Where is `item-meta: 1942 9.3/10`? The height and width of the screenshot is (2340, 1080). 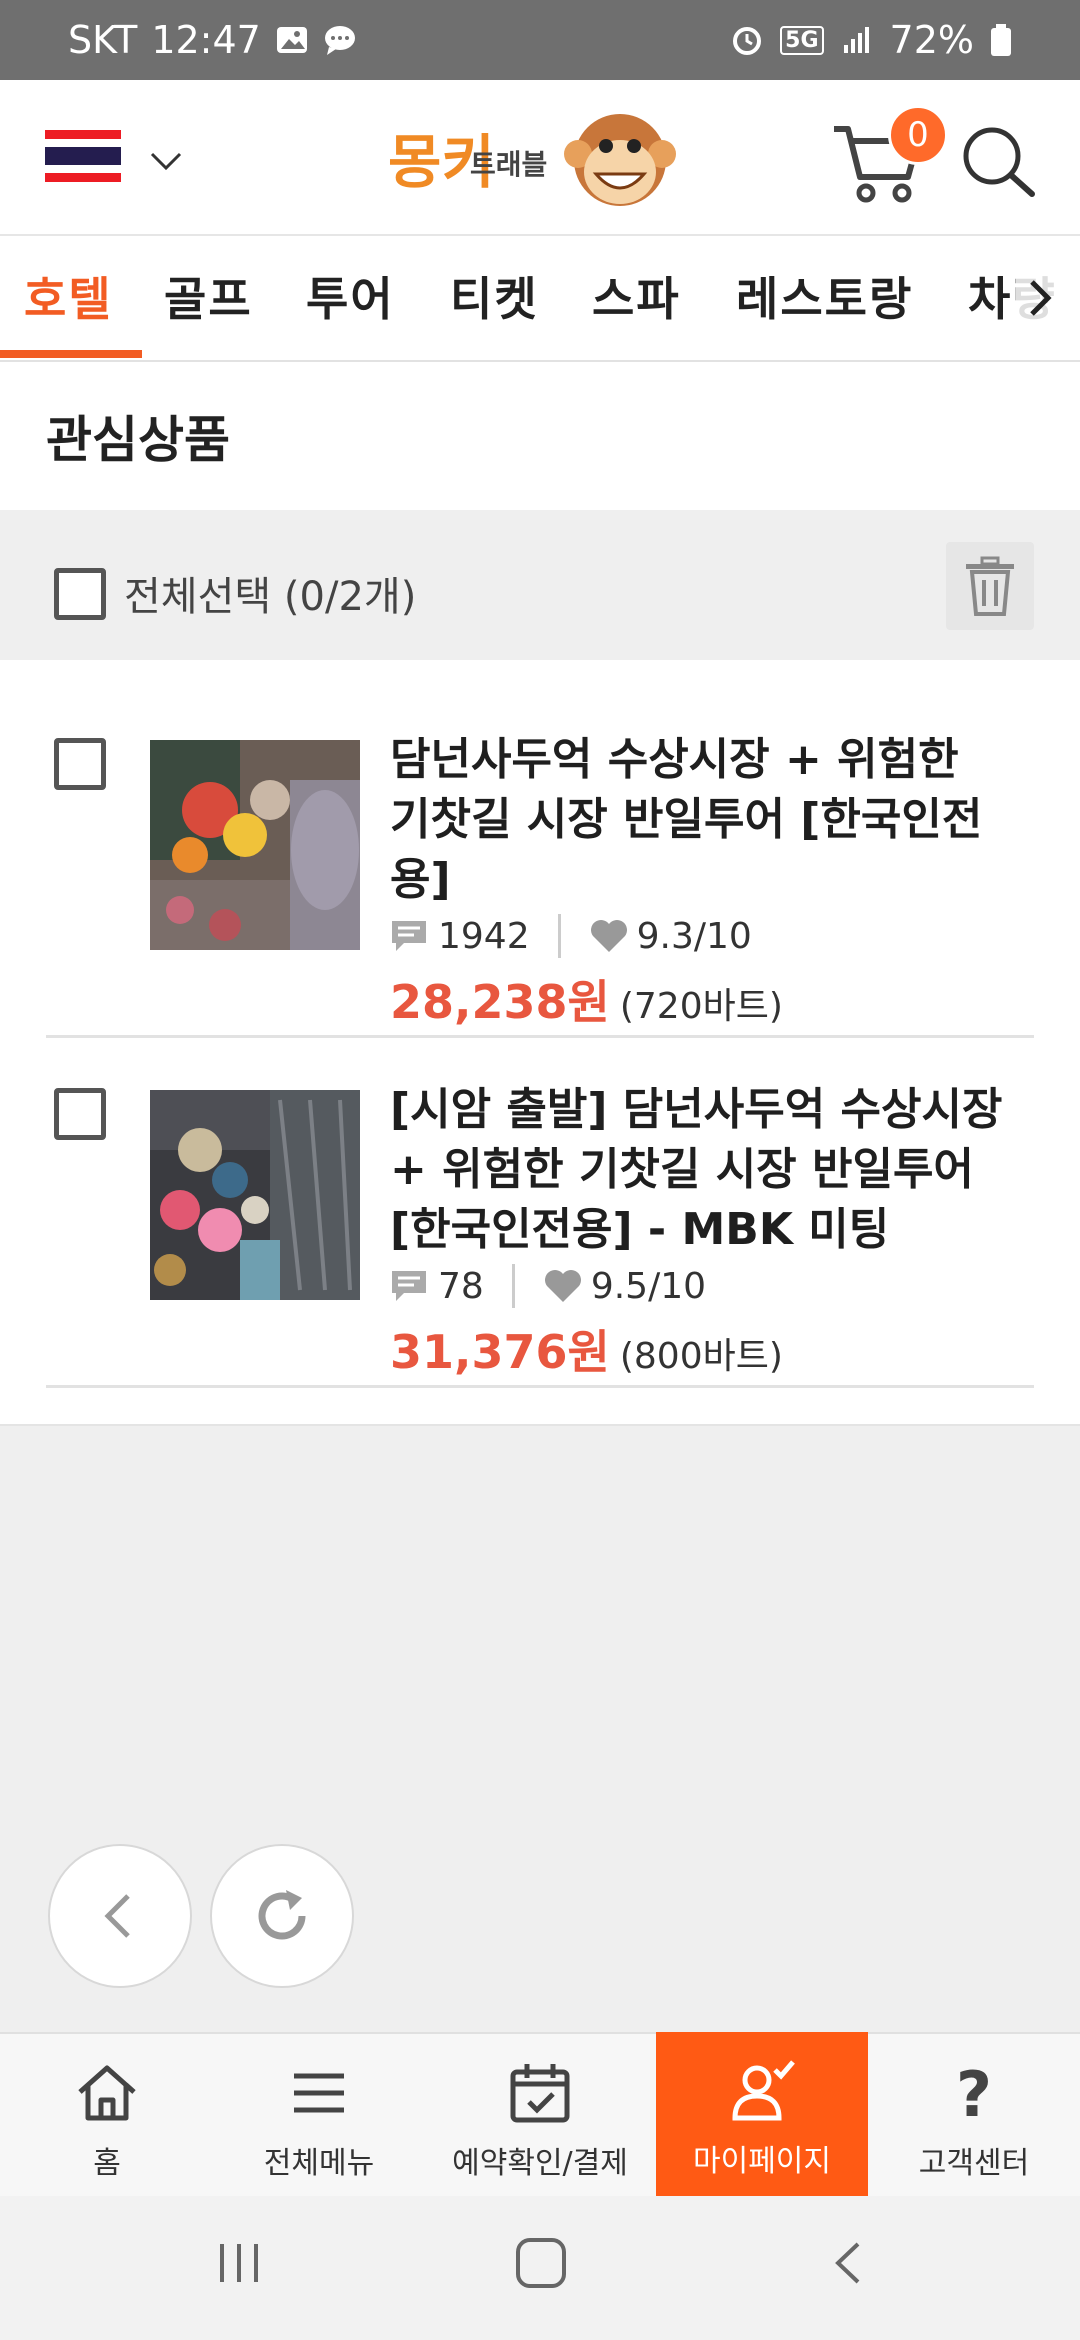 item-meta: 1942 9.3/10 is located at coordinates (571, 936).